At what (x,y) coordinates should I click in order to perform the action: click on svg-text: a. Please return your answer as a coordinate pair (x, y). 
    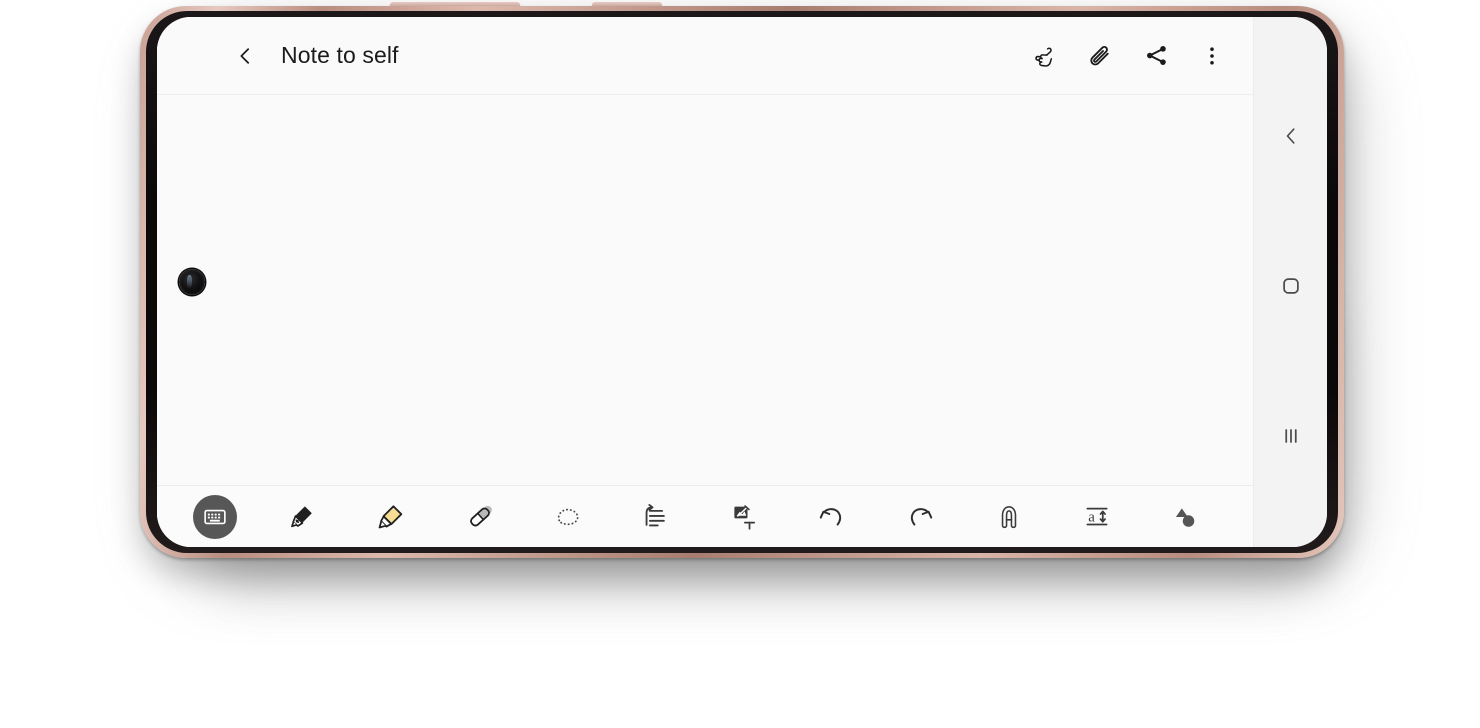
    Looking at the image, I should click on (1091, 517).